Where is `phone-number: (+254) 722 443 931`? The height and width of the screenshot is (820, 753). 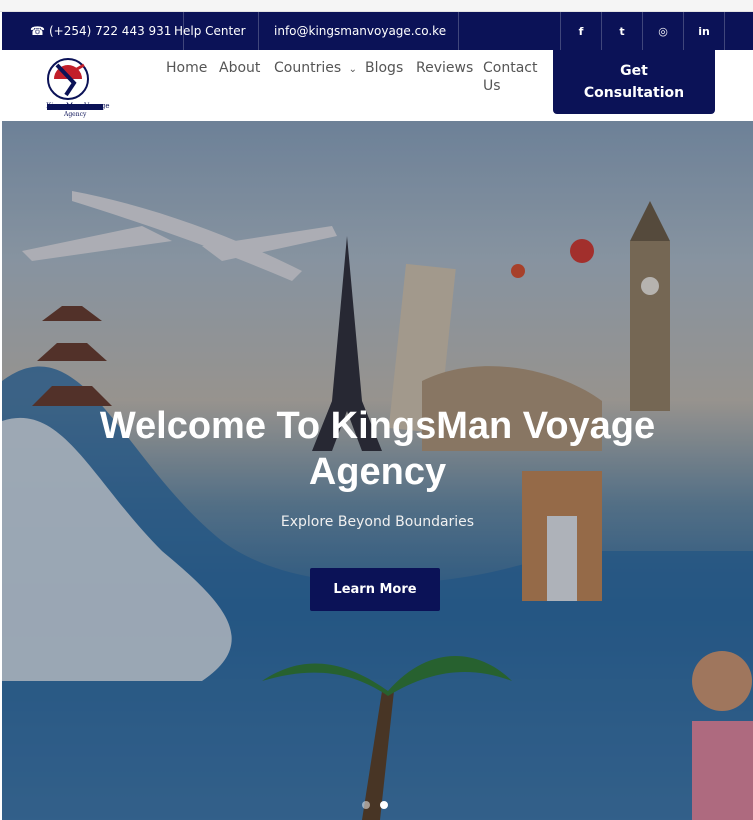
phone-number: (+254) 722 443 931 is located at coordinates (110, 31).